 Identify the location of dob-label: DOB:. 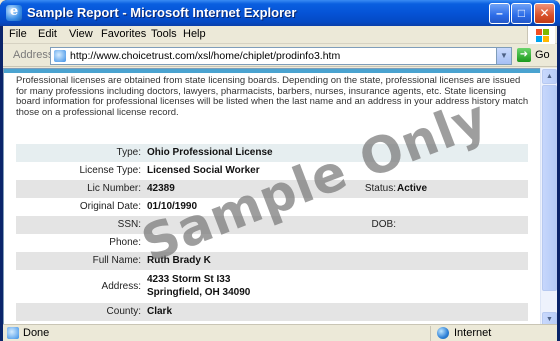
(383, 224).